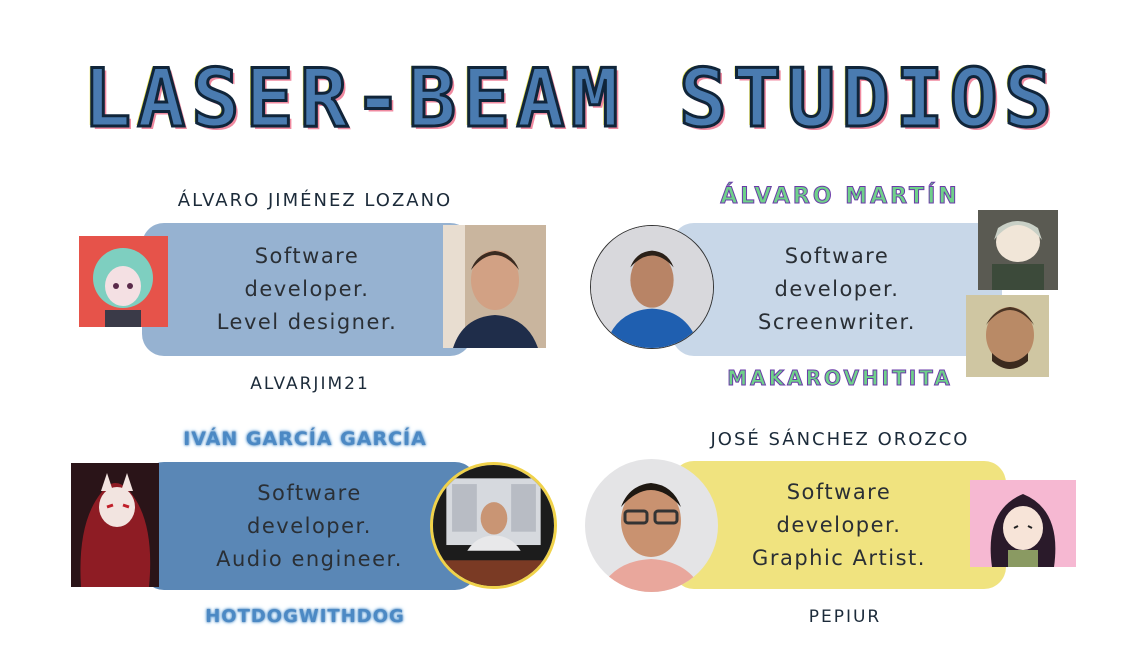  I want to click on member-handle: PEPIUR, so click(845, 617).